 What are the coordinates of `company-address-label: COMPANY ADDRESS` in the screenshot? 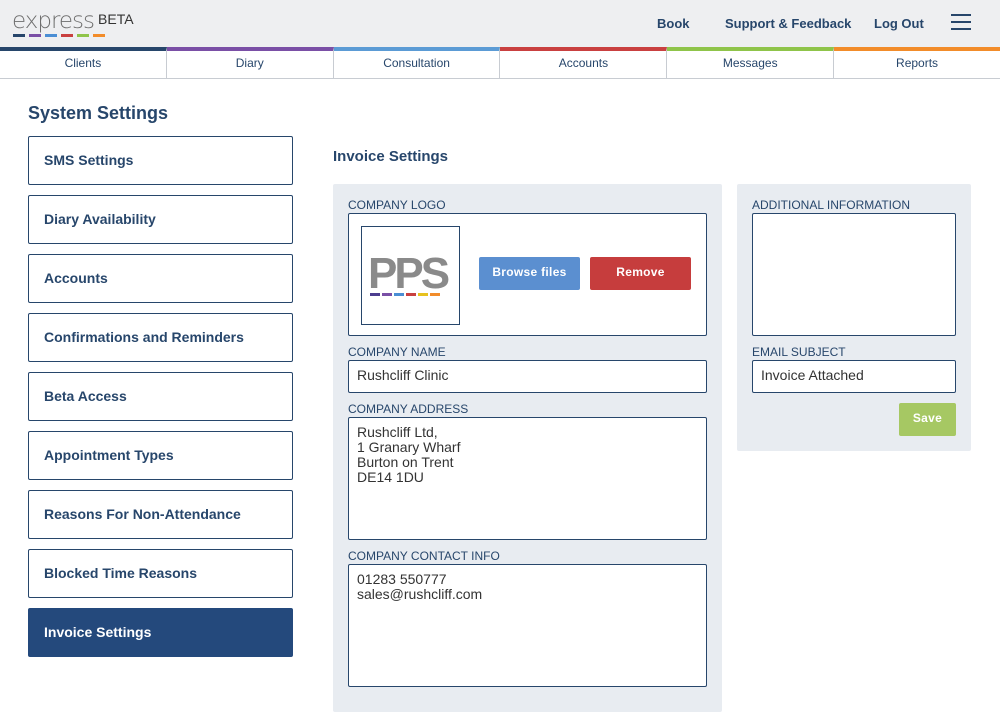 It's located at (408, 409).